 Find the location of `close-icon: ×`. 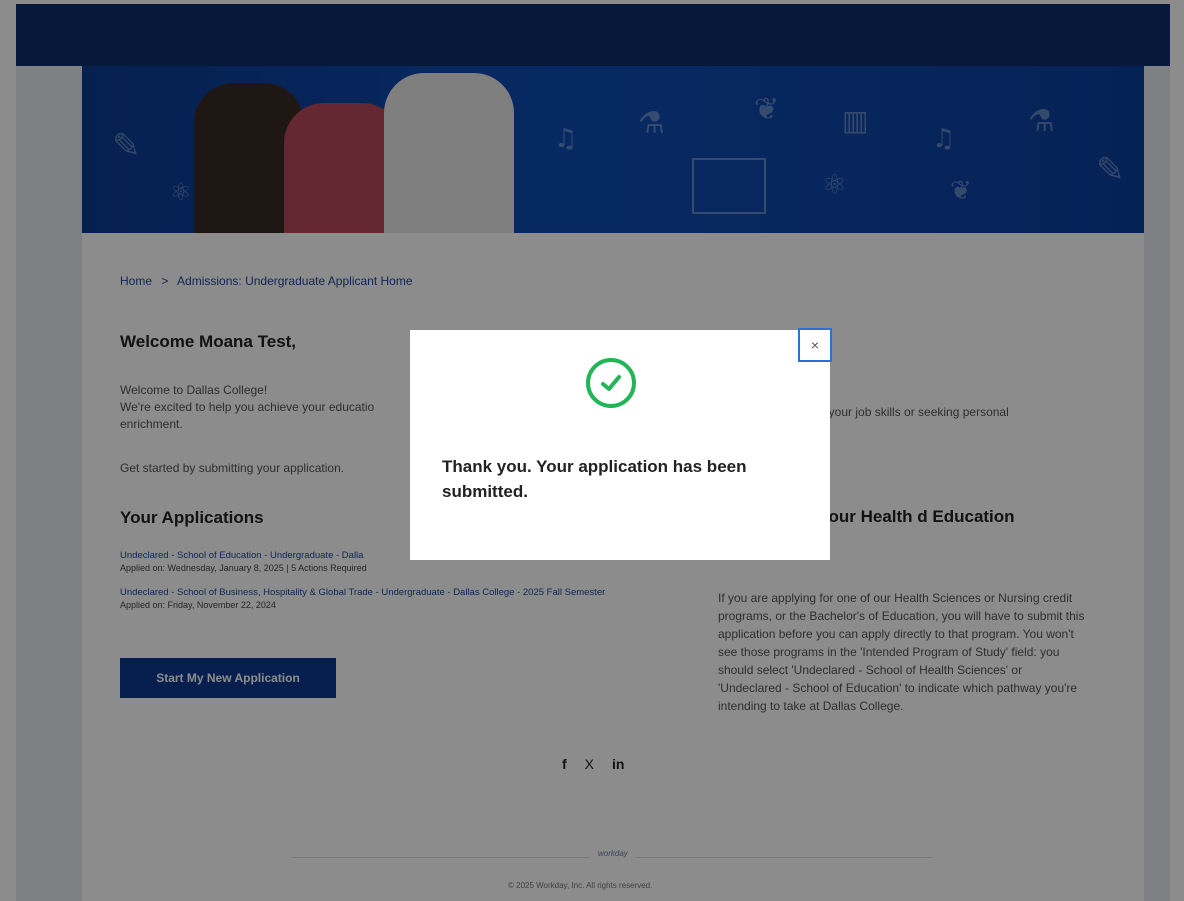

close-icon: × is located at coordinates (815, 345).